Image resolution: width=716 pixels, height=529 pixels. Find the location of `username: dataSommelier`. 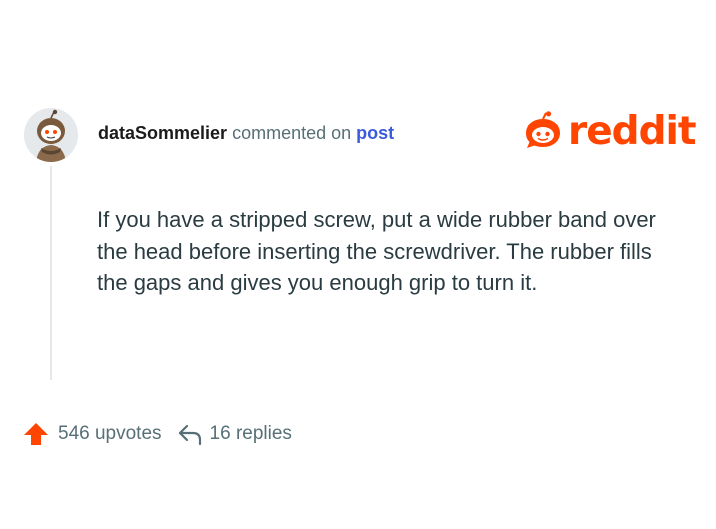

username: dataSommelier is located at coordinates (162, 133).